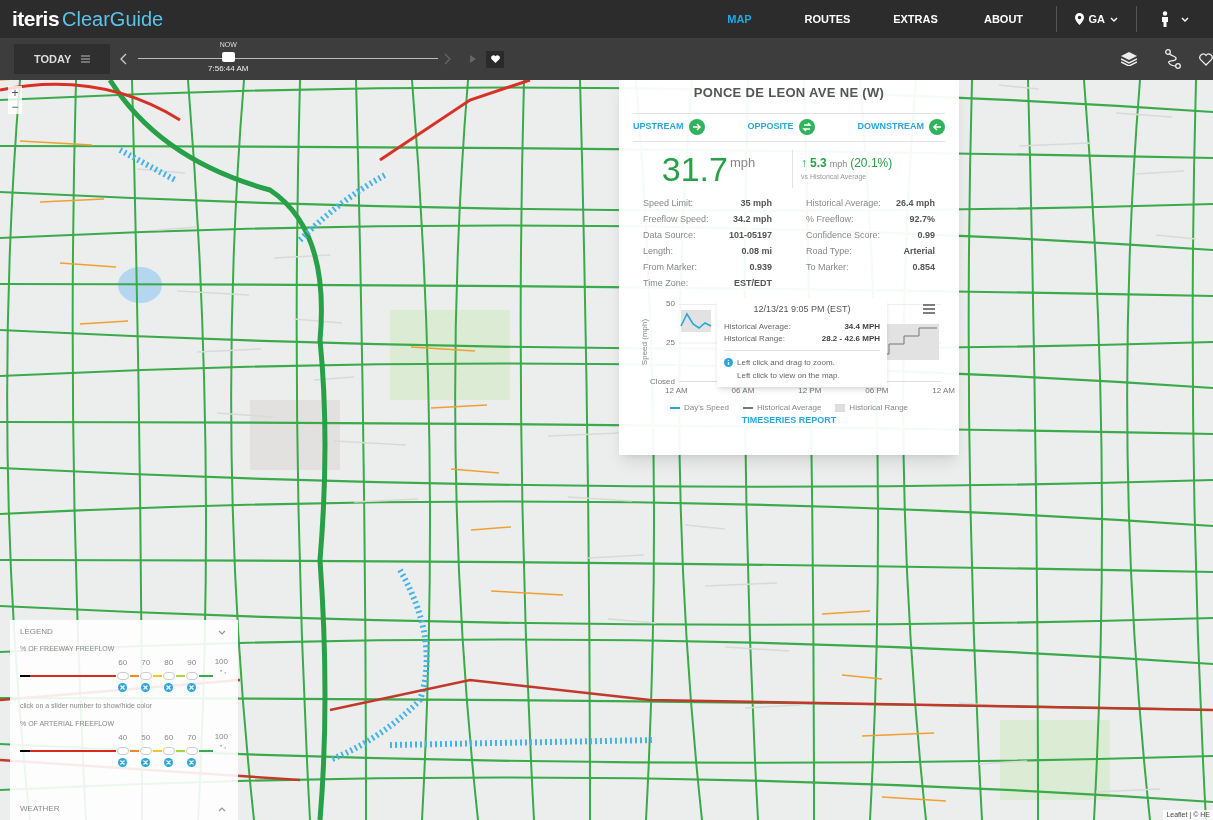 The height and width of the screenshot is (820, 1213). I want to click on time-slider-thumb, so click(228, 57).